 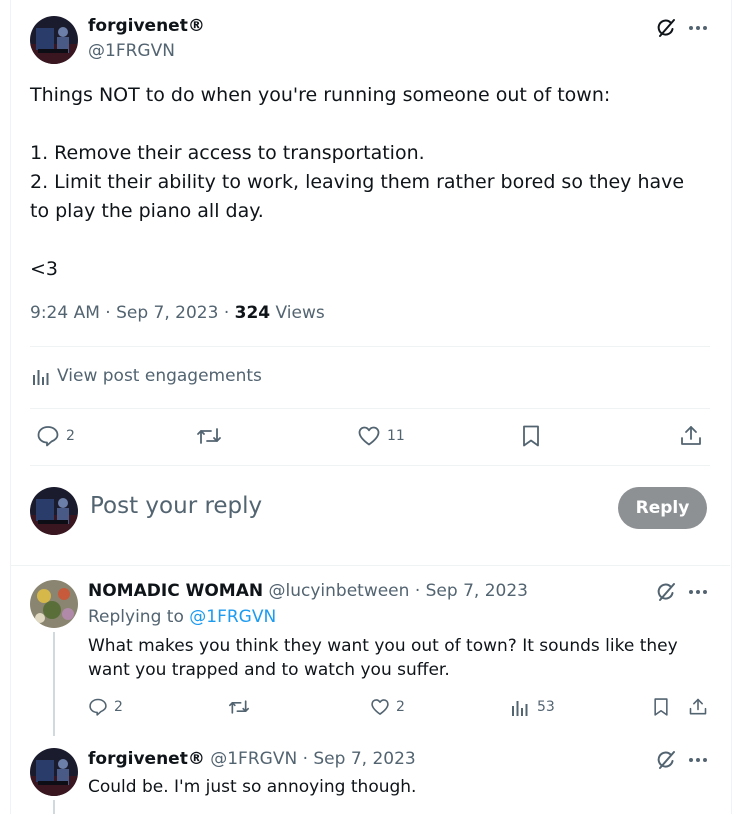 What do you see at coordinates (146, 759) in the screenshot?
I see `reply-author-name: forgivenet®` at bounding box center [146, 759].